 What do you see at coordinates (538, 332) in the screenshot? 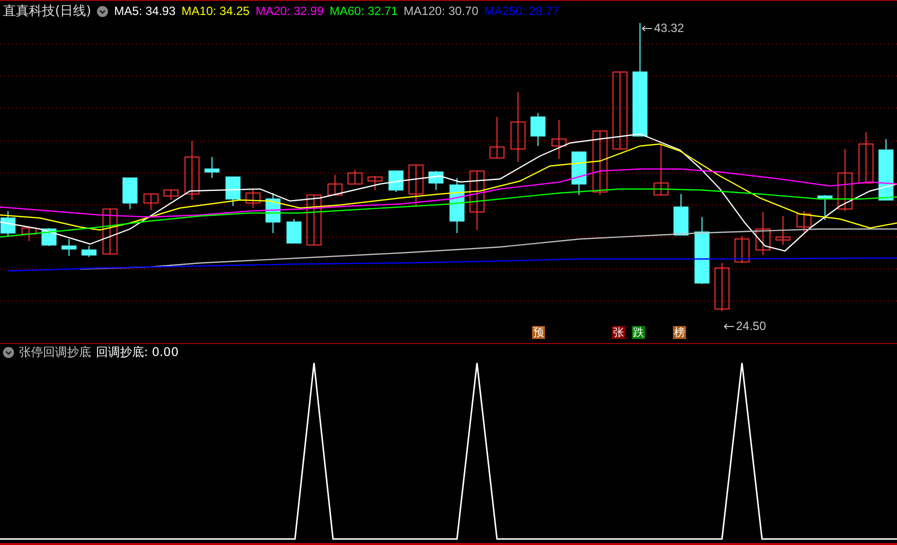
I see `signal-badge: 预` at bounding box center [538, 332].